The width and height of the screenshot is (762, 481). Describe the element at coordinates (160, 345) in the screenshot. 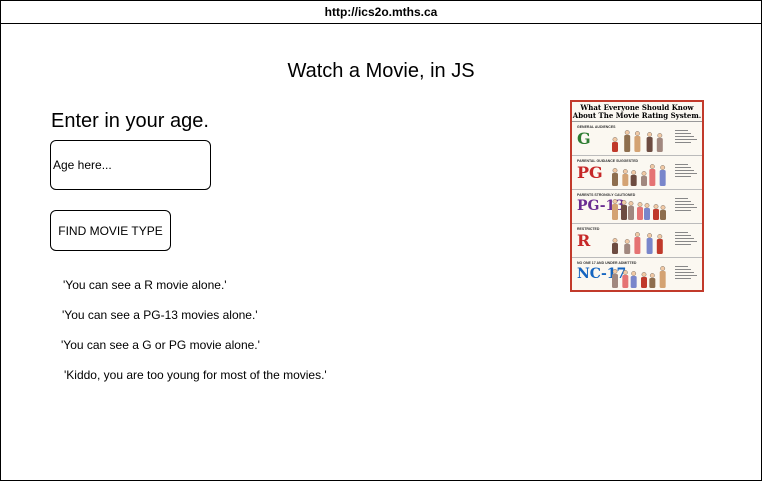

I see `result-g-pg-message: 'You can see a G or PG movie alone.'` at that location.